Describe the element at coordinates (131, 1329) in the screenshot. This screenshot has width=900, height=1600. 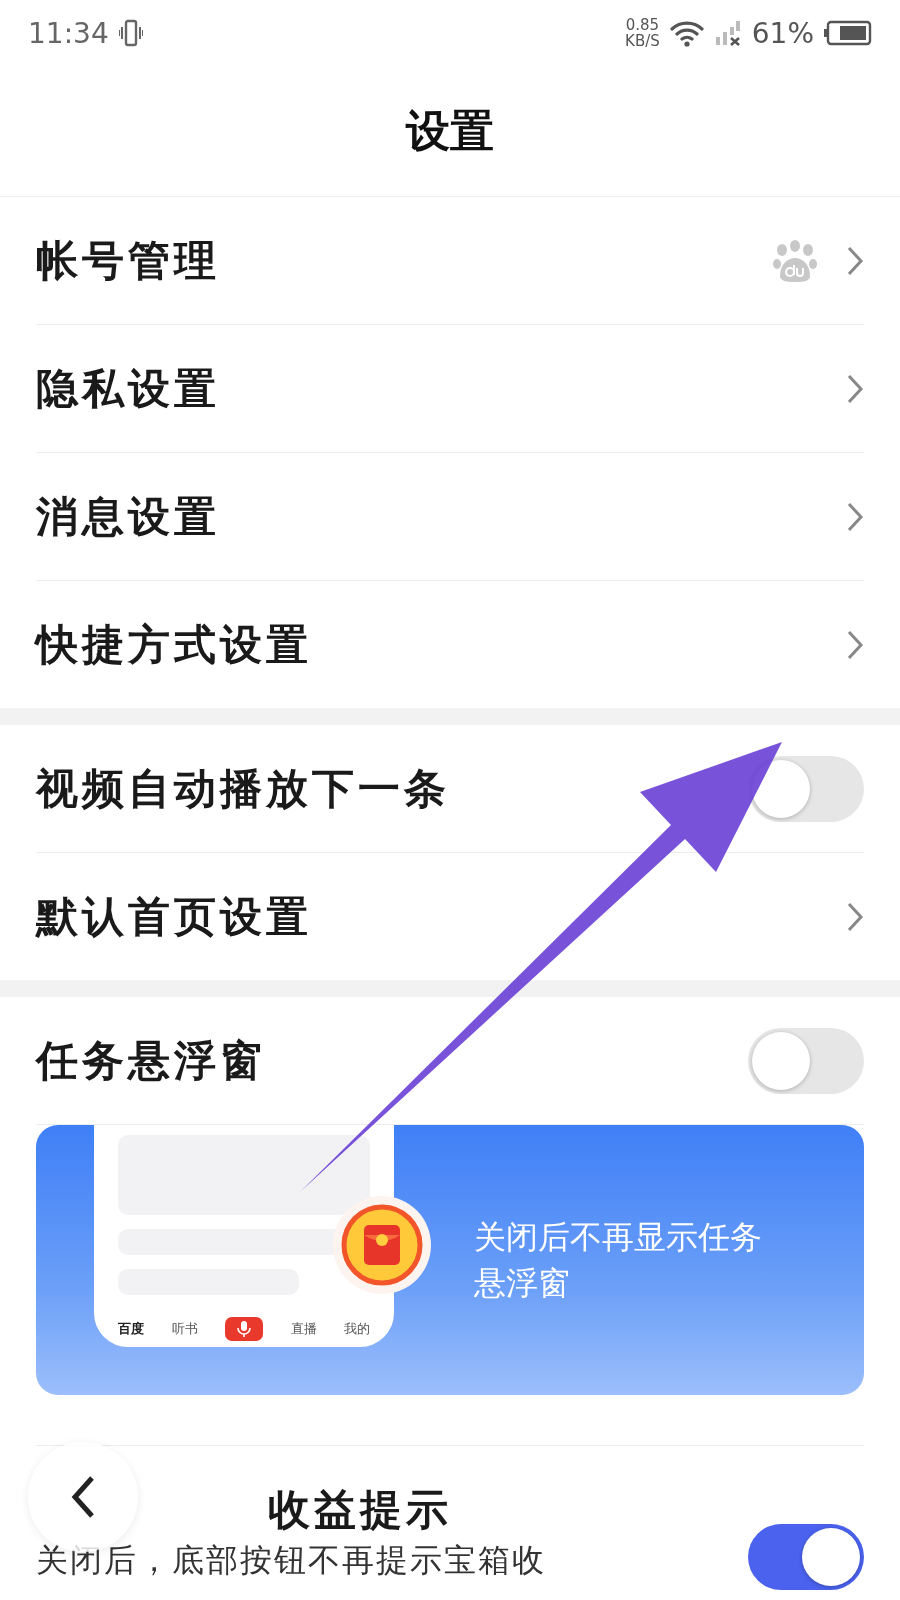
I see `mockup-tab-label: 百度` at that location.